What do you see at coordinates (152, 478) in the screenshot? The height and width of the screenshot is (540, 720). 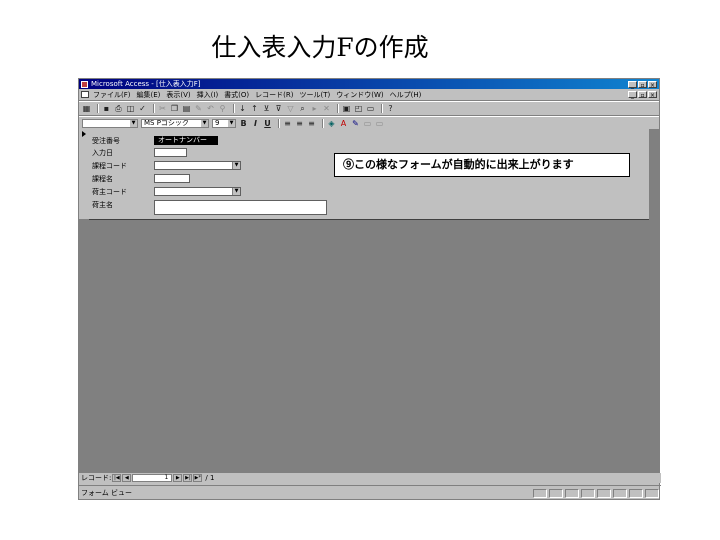 I see `current-record-input: 1` at bounding box center [152, 478].